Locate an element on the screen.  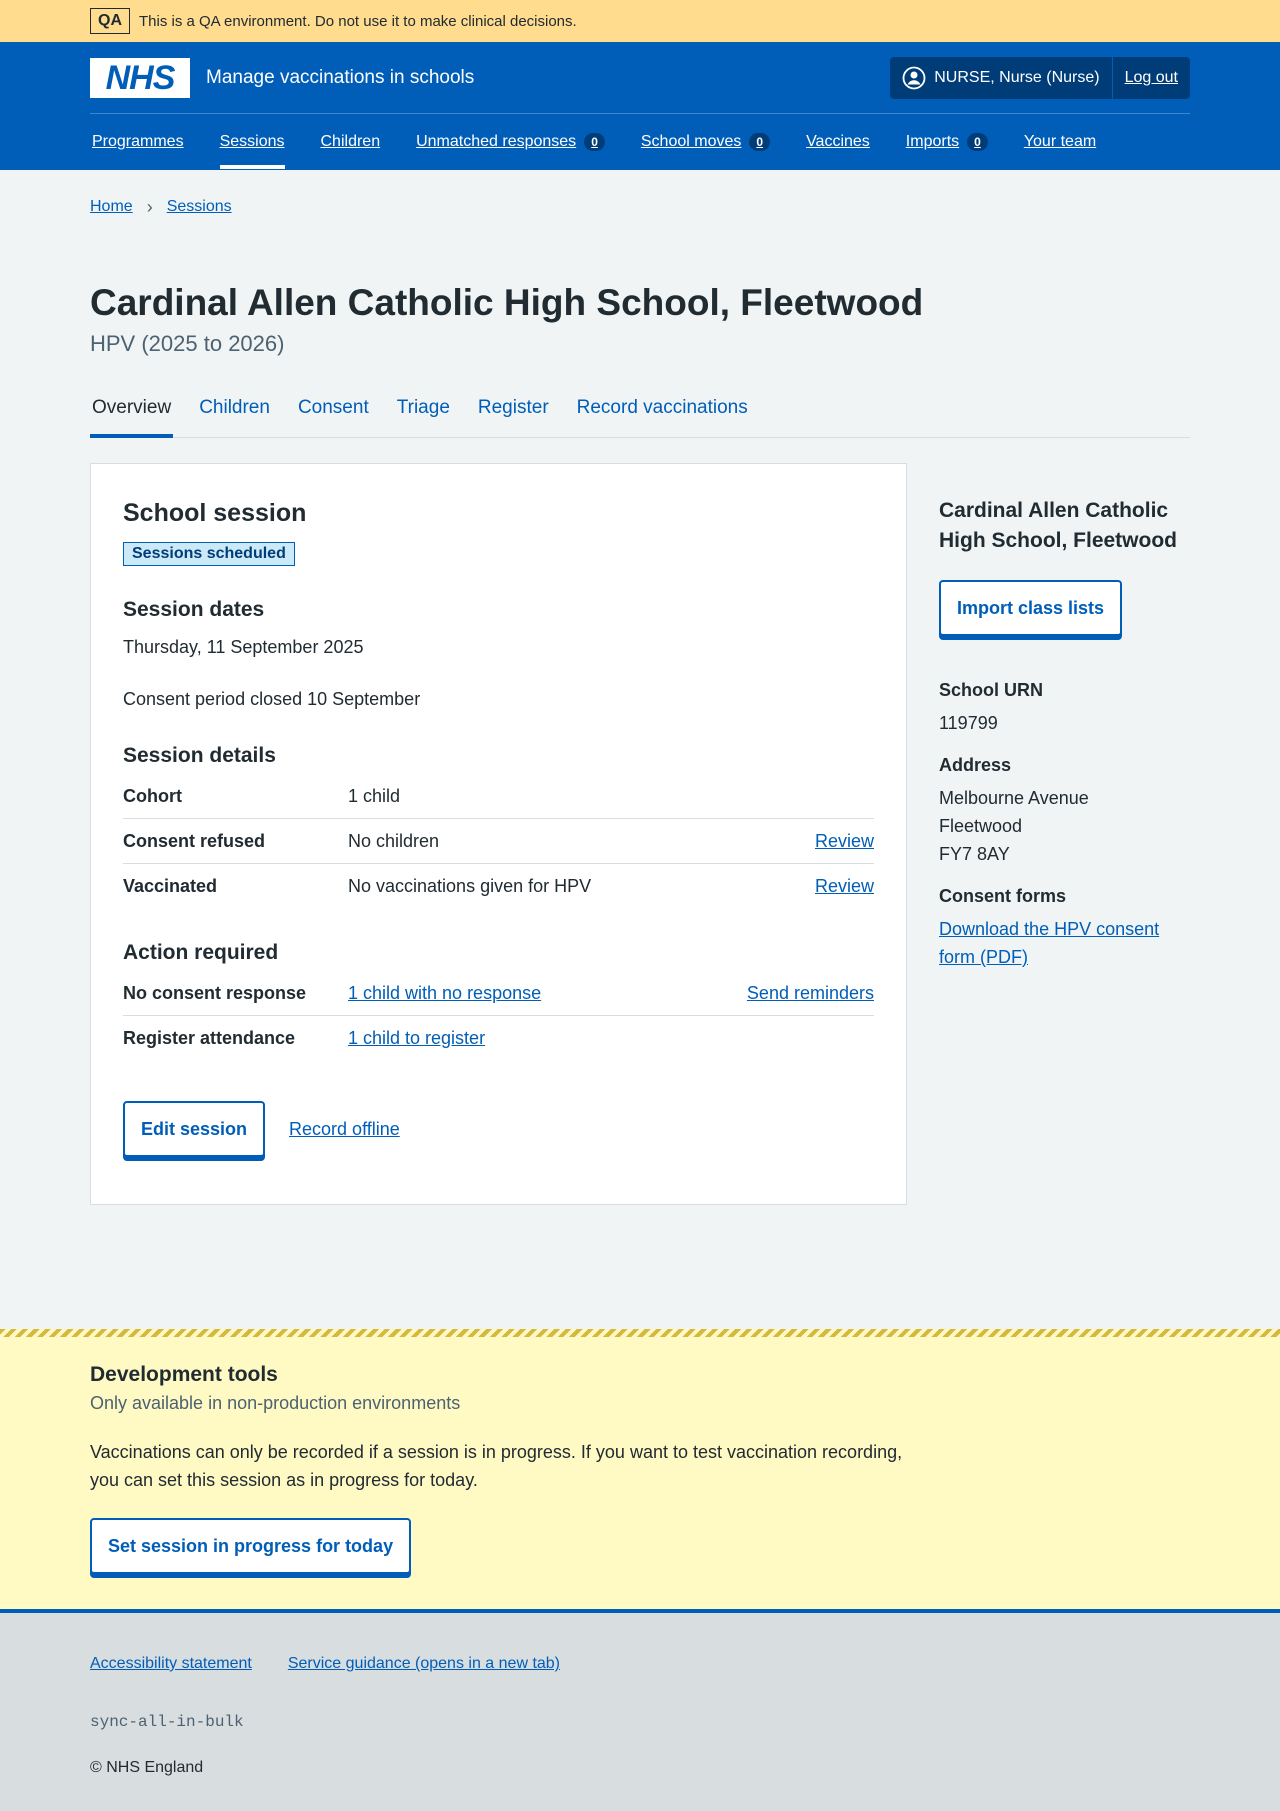
record-offline-link: Record offline is located at coordinates (344, 1129).